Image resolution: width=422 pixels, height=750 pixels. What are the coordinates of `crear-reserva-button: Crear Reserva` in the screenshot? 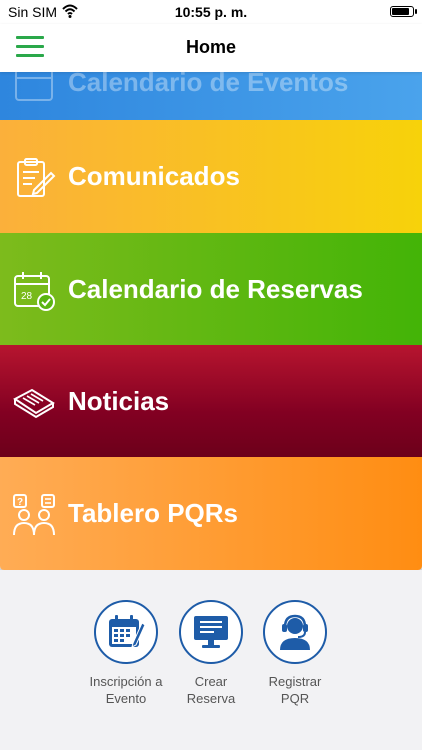 It's located at (211, 653).